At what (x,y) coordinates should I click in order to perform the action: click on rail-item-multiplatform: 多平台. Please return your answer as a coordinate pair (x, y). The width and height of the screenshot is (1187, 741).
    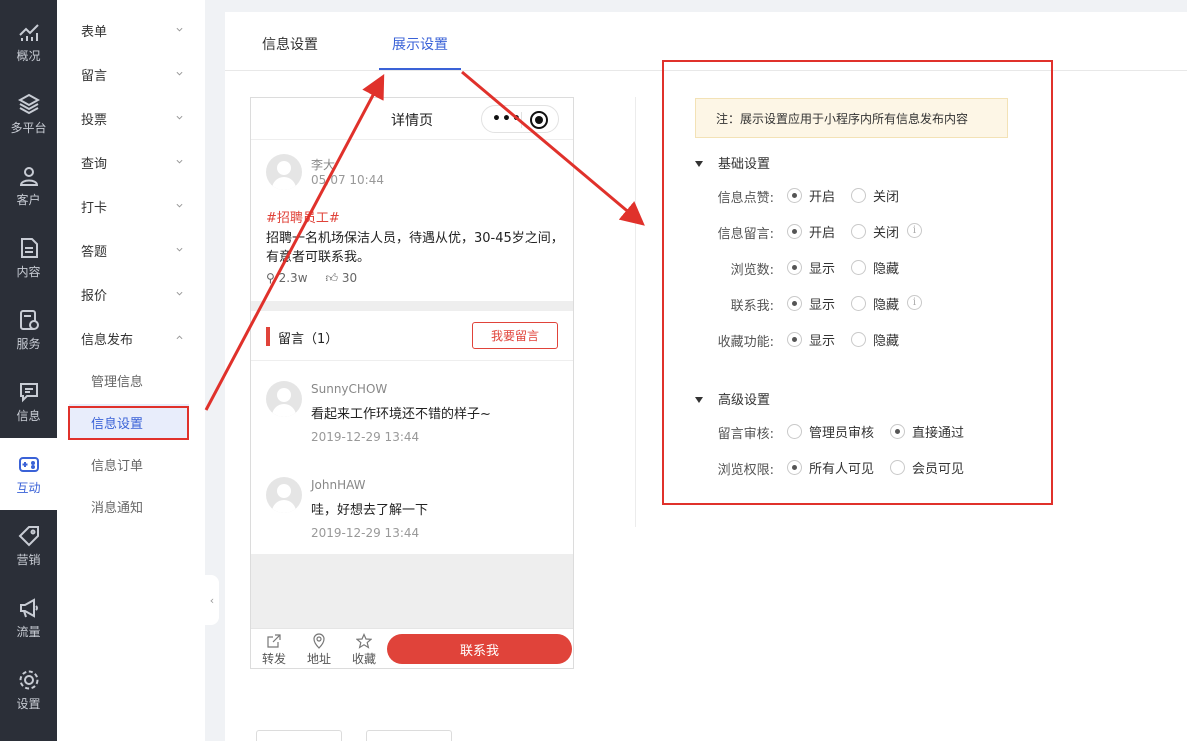
    Looking at the image, I should click on (28, 114).